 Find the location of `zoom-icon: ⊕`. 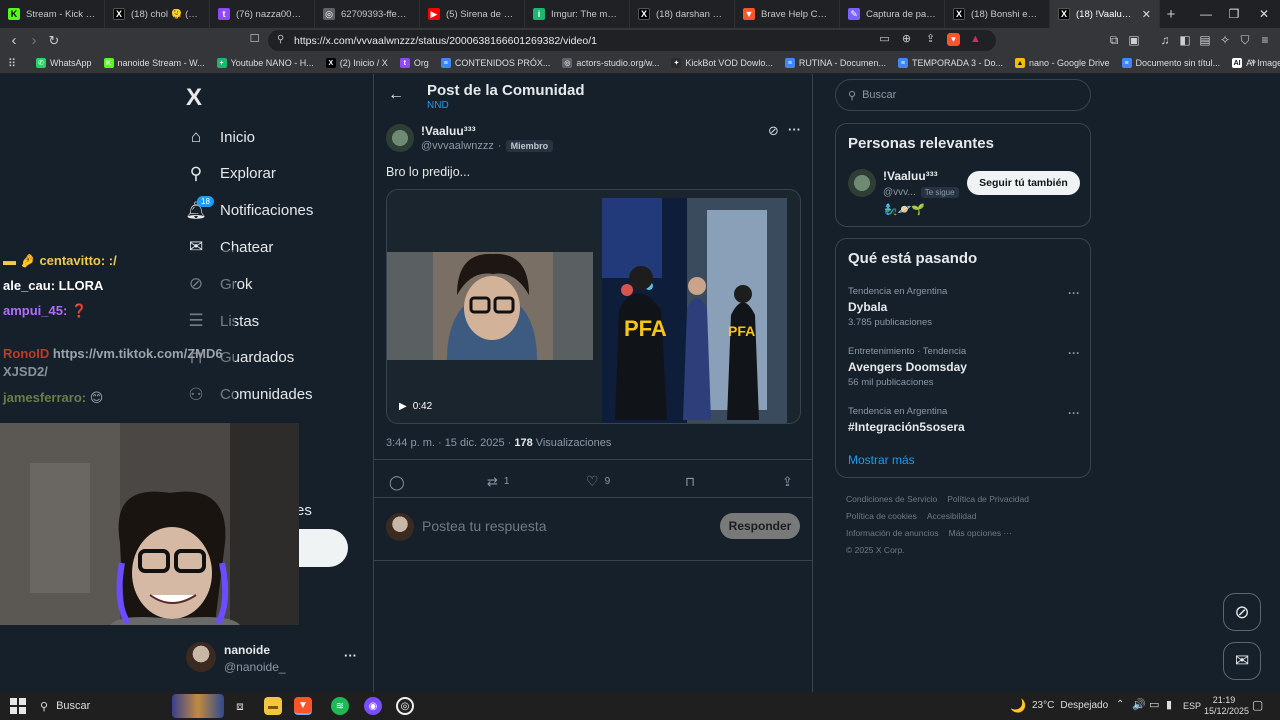

zoom-icon: ⊕ is located at coordinates (906, 39).